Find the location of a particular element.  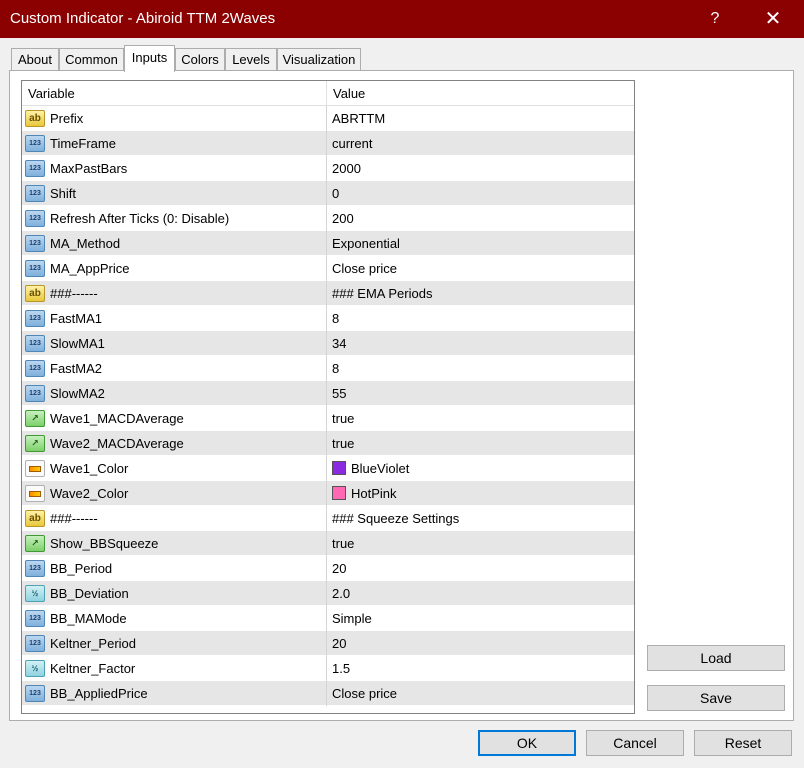

grid-row: 123 MaxPastBars 2000 is located at coordinates (328, 168).